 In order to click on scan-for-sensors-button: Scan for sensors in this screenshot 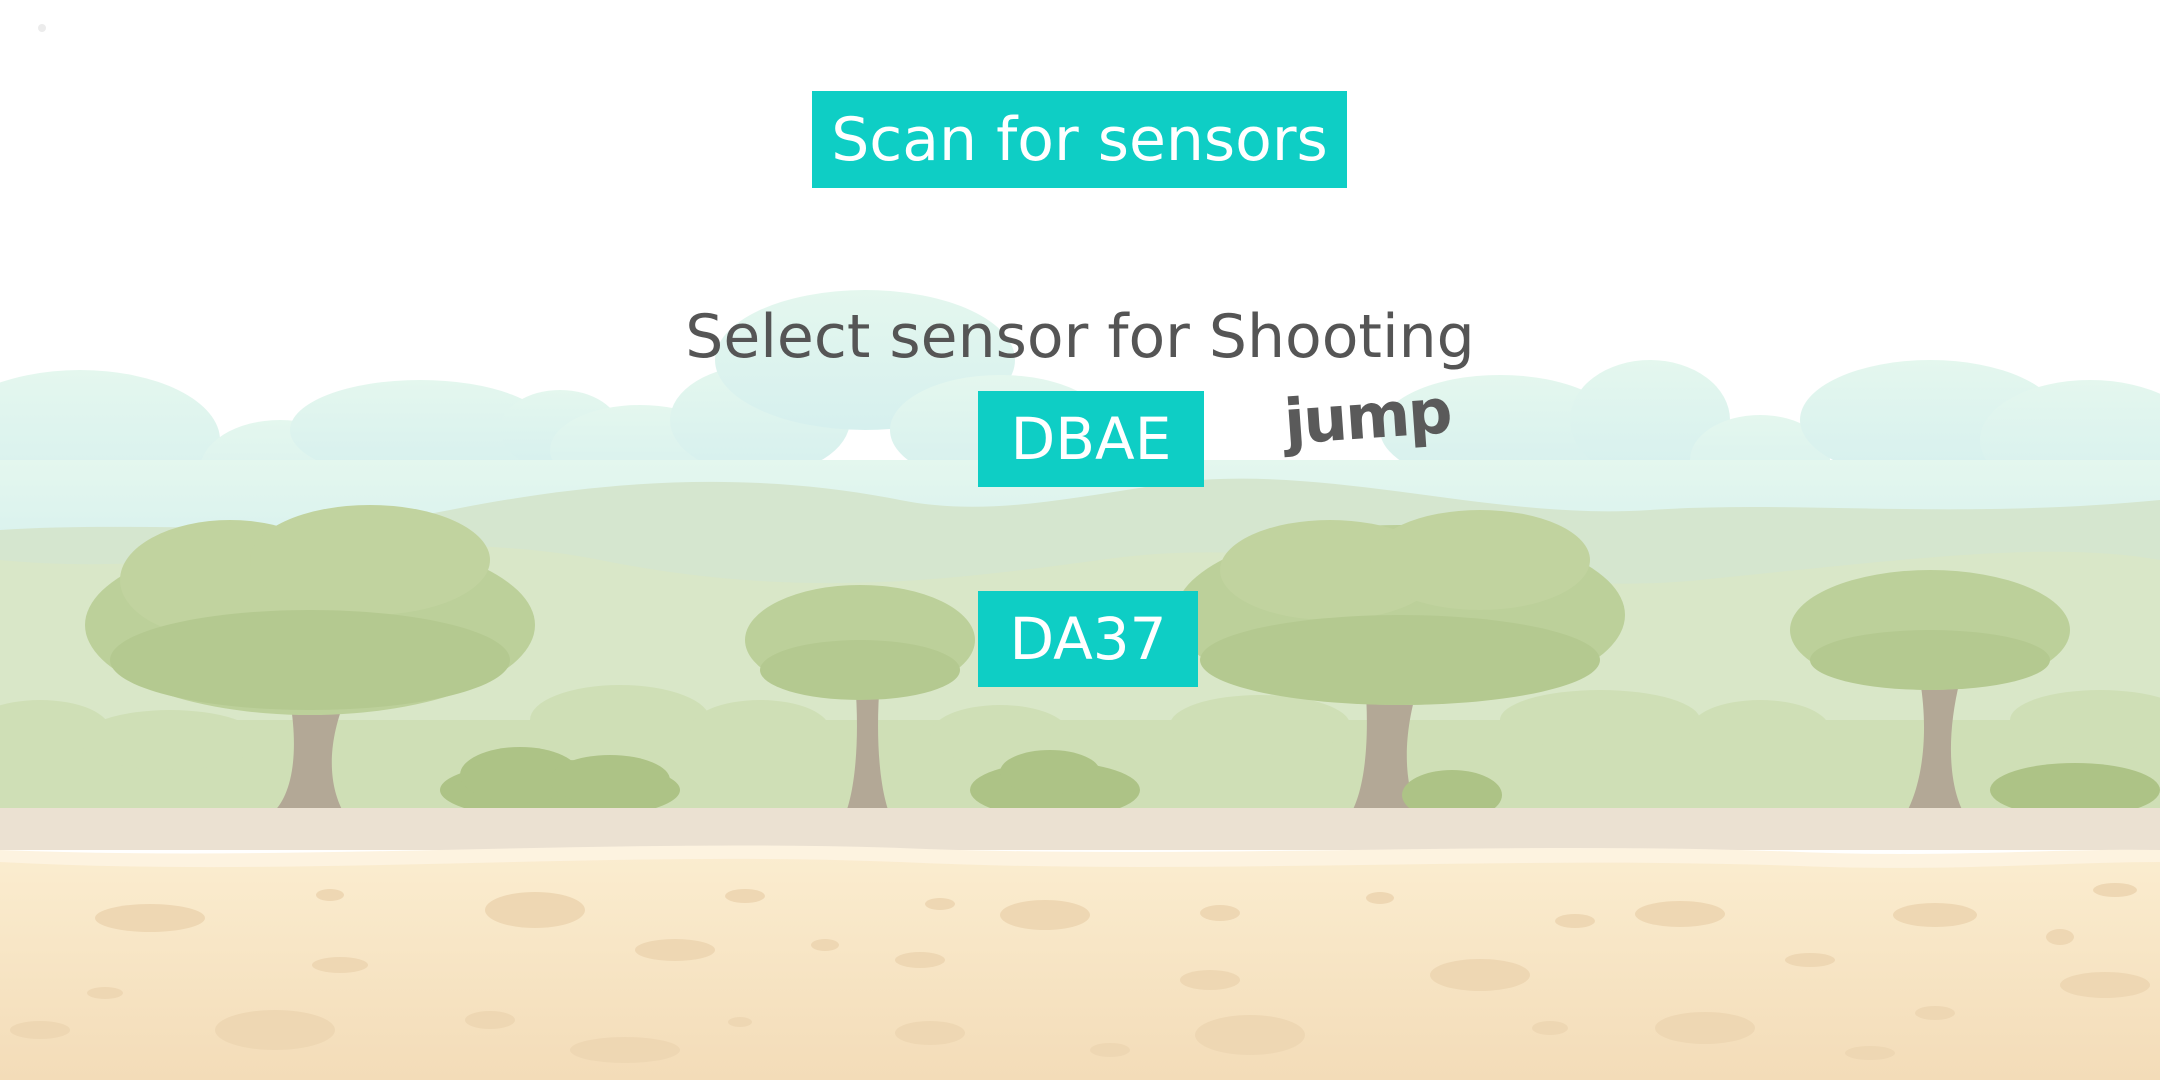, I will do `click(1079, 139)`.